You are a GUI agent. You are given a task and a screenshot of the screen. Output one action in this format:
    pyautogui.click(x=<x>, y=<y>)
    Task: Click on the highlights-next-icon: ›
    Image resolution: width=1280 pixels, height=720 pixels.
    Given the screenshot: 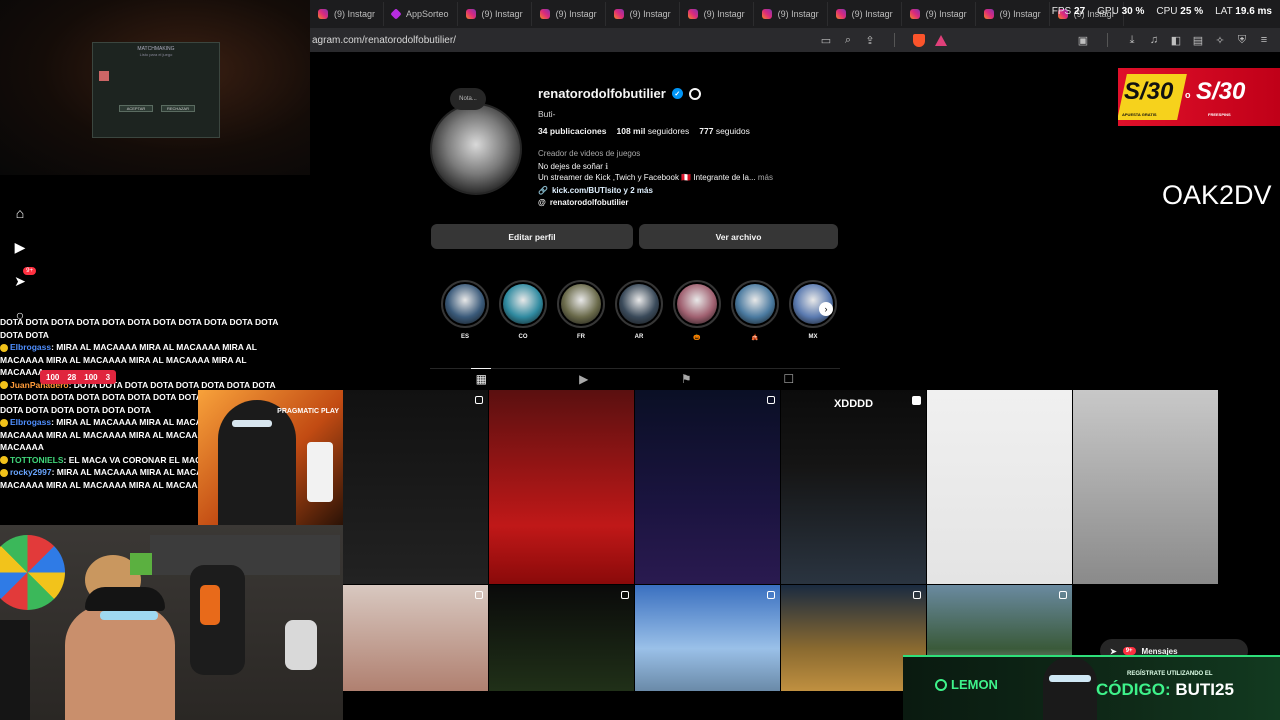 What is the action you would take?
    pyautogui.click(x=826, y=309)
    